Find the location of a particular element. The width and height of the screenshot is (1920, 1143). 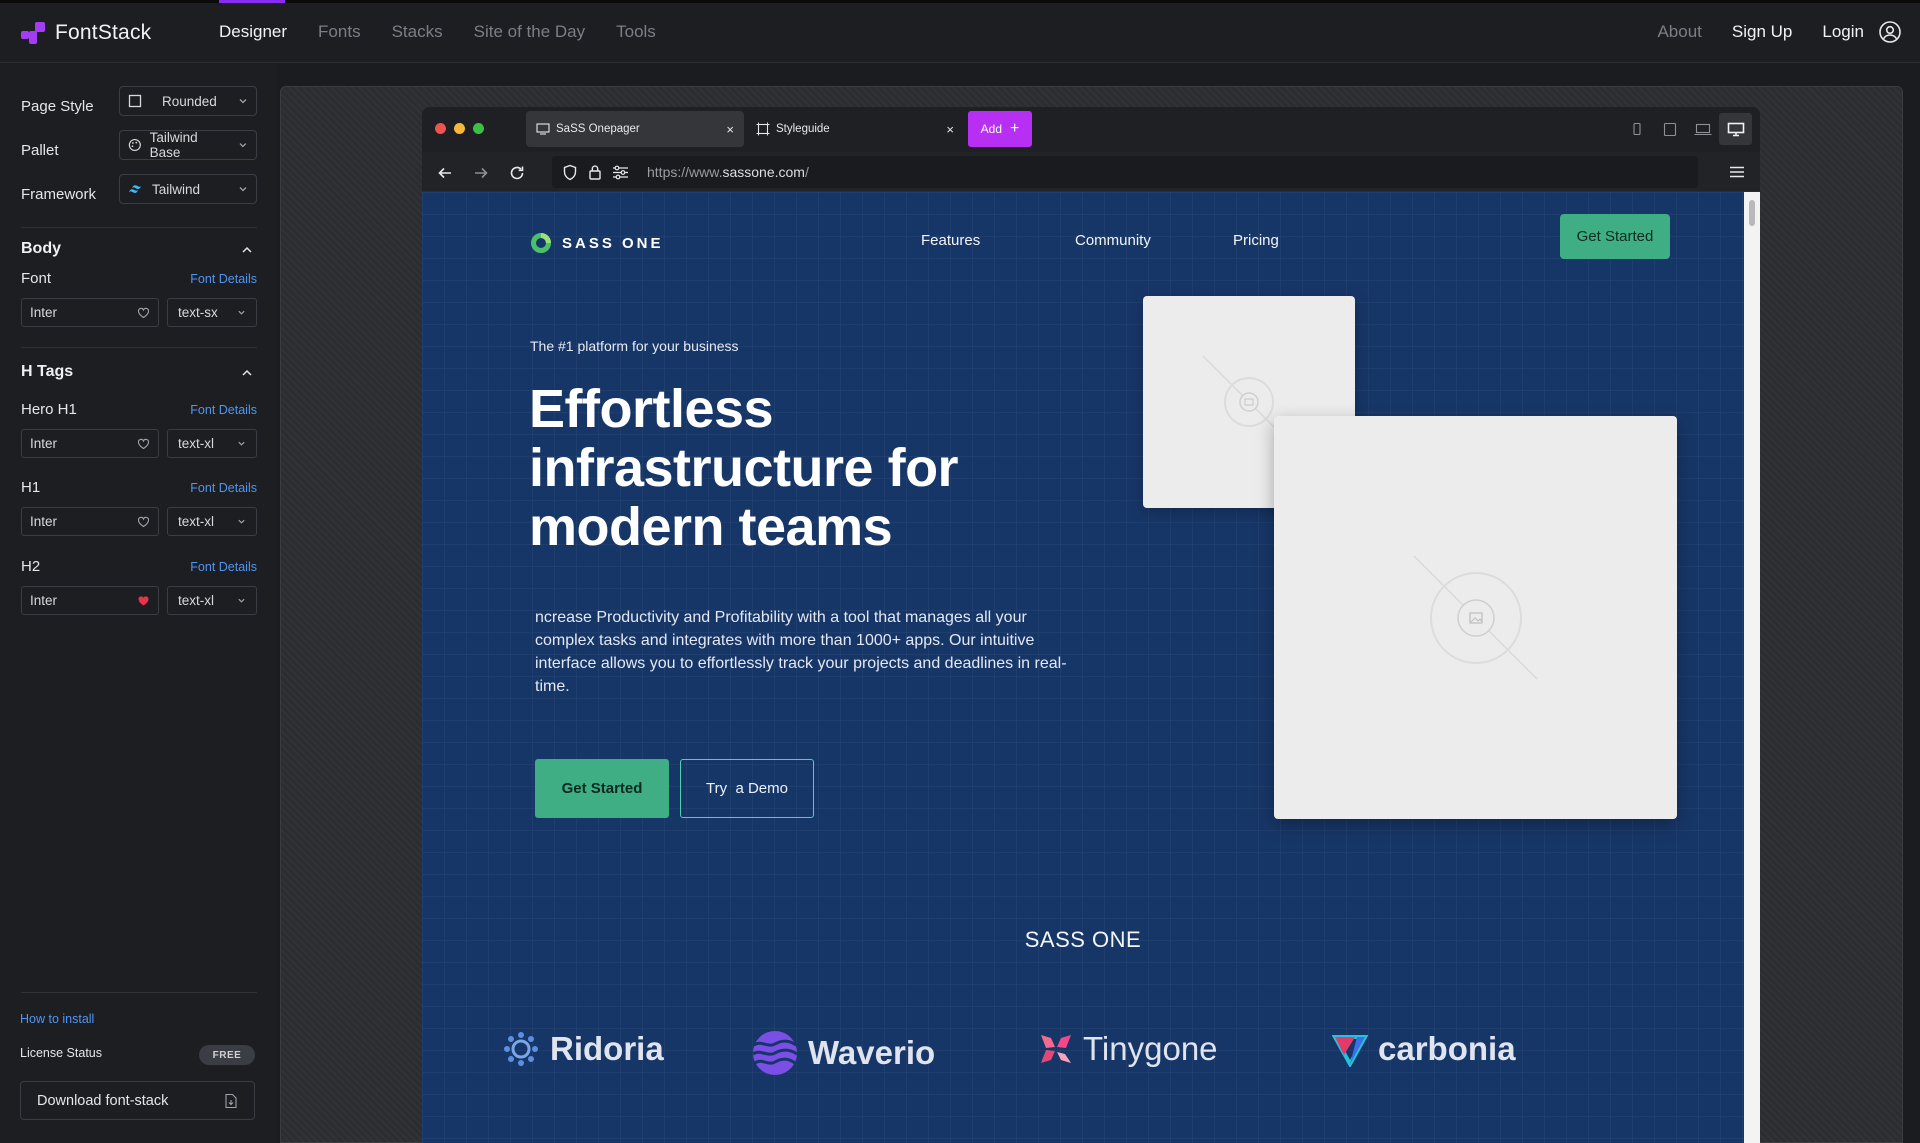

site-logo: SASS ONE is located at coordinates (597, 243).